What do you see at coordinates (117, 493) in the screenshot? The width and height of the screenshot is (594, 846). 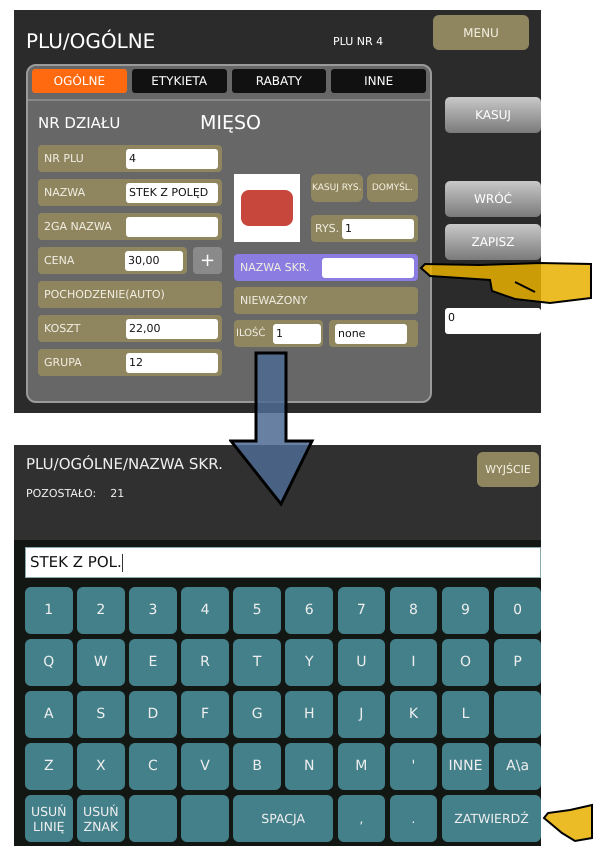 I see `remaining-count: 21` at bounding box center [117, 493].